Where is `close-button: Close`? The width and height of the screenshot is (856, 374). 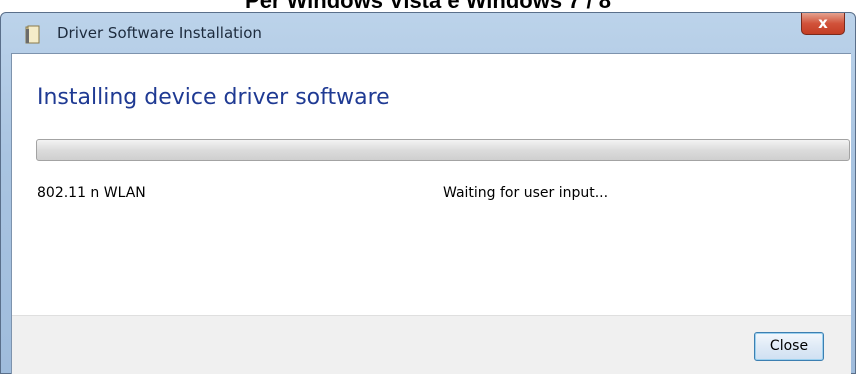 close-button: Close is located at coordinates (789, 346).